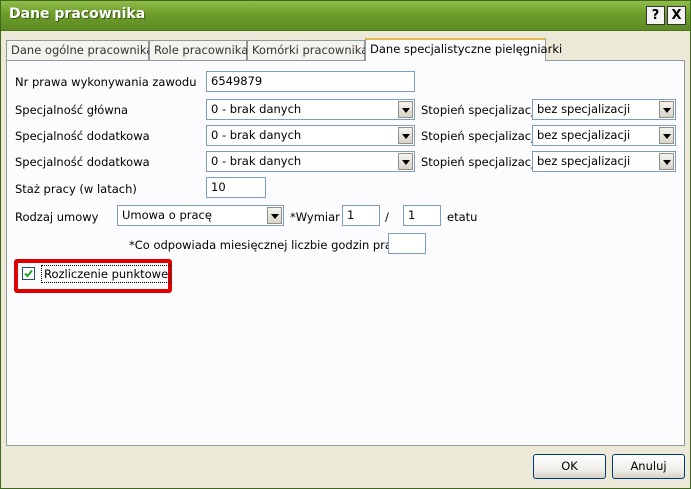 The image size is (691, 489). I want to click on dimension-unit: etatu, so click(462, 217).